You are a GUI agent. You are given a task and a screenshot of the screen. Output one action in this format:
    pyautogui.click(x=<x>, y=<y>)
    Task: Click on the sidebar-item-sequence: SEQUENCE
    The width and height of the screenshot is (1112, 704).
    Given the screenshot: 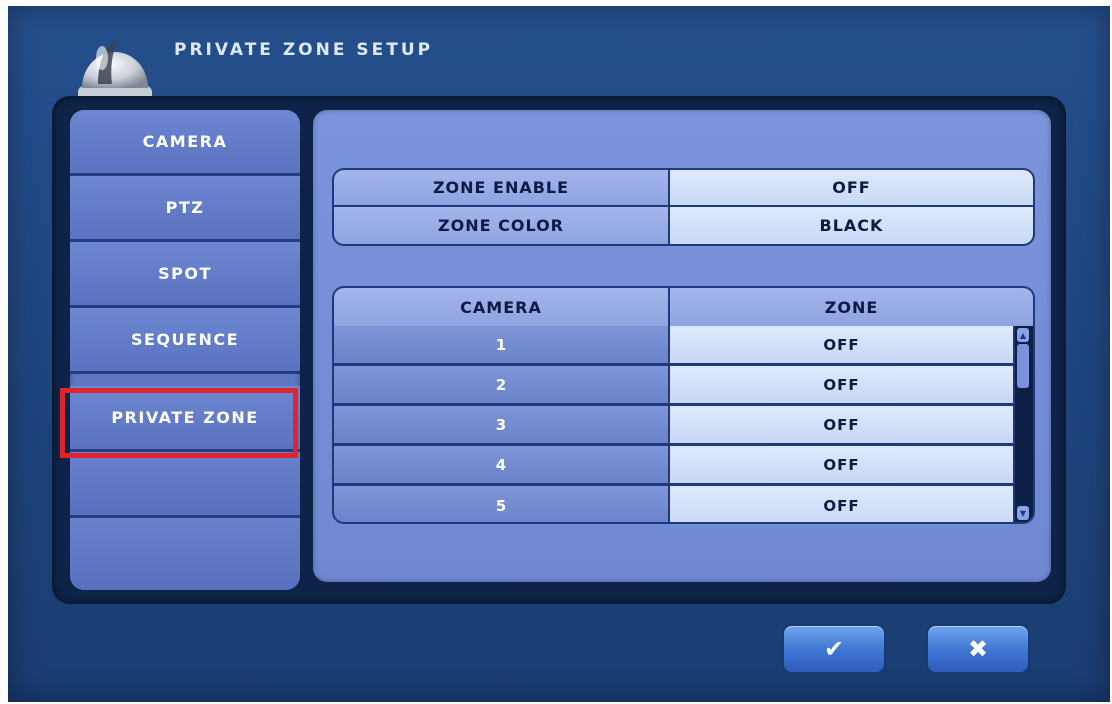 What is the action you would take?
    pyautogui.click(x=185, y=341)
    